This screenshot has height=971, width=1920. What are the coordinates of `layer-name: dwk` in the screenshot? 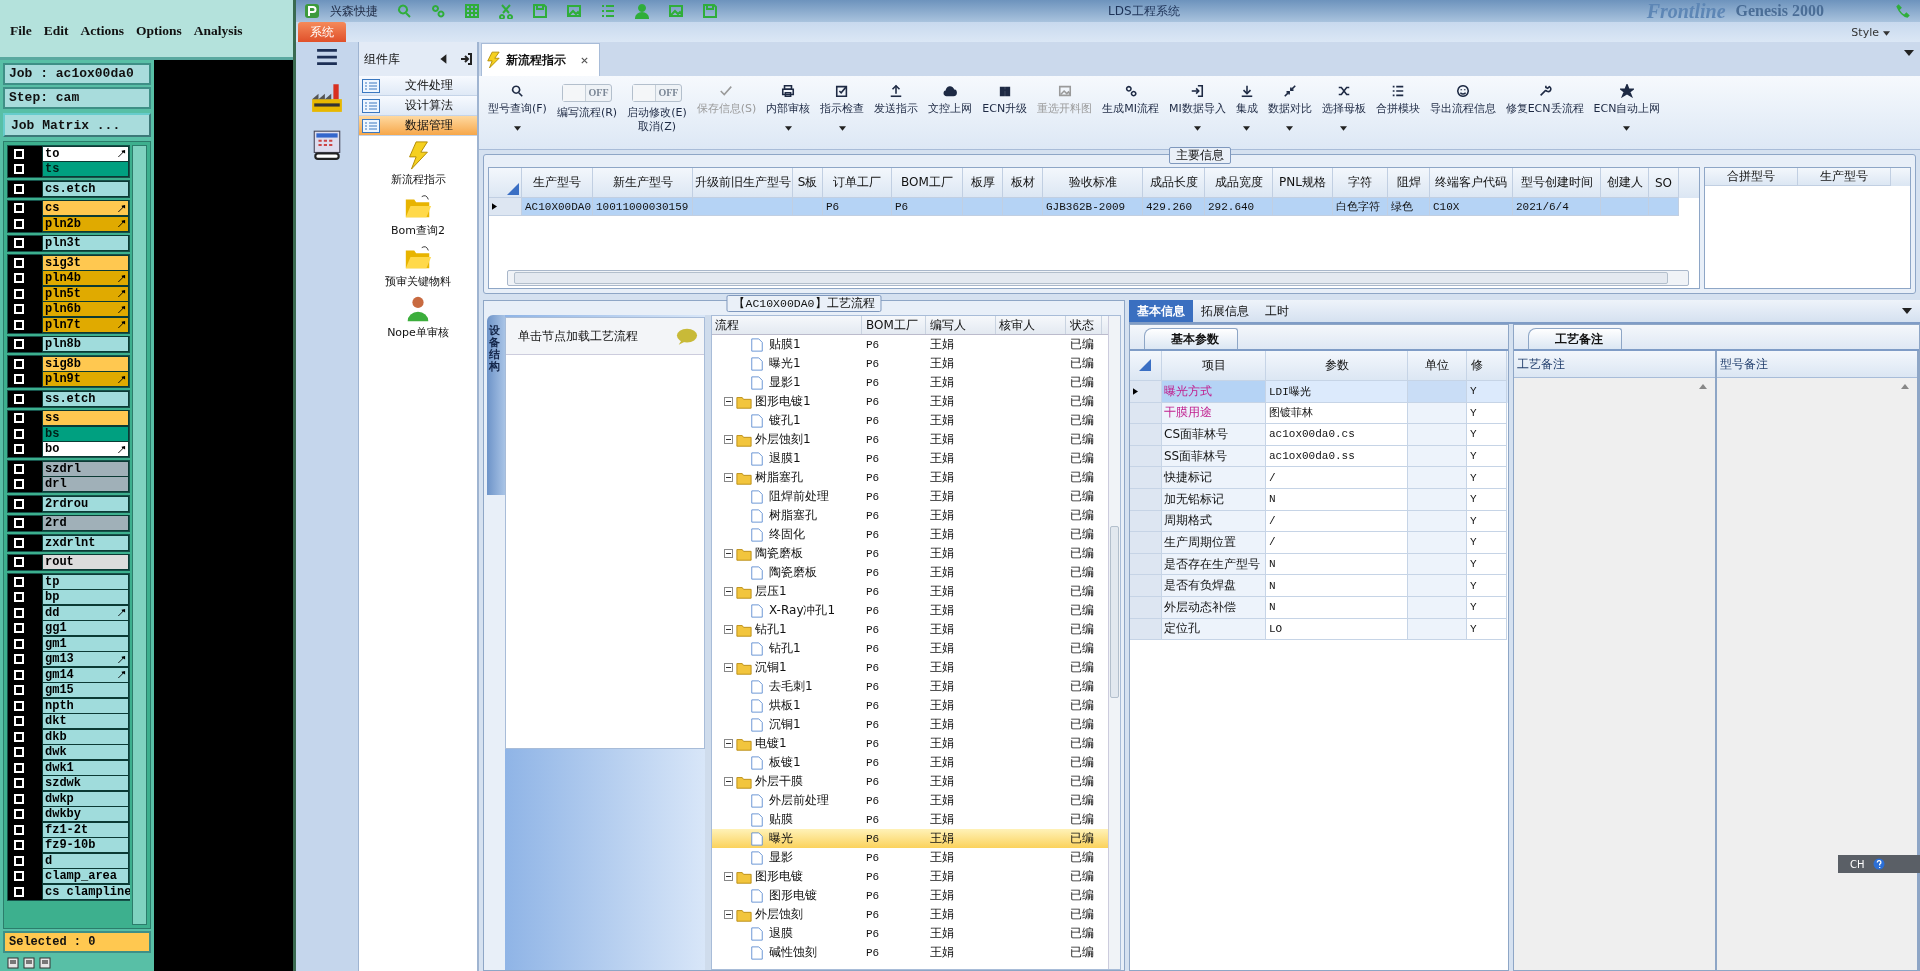 It's located at (85, 752).